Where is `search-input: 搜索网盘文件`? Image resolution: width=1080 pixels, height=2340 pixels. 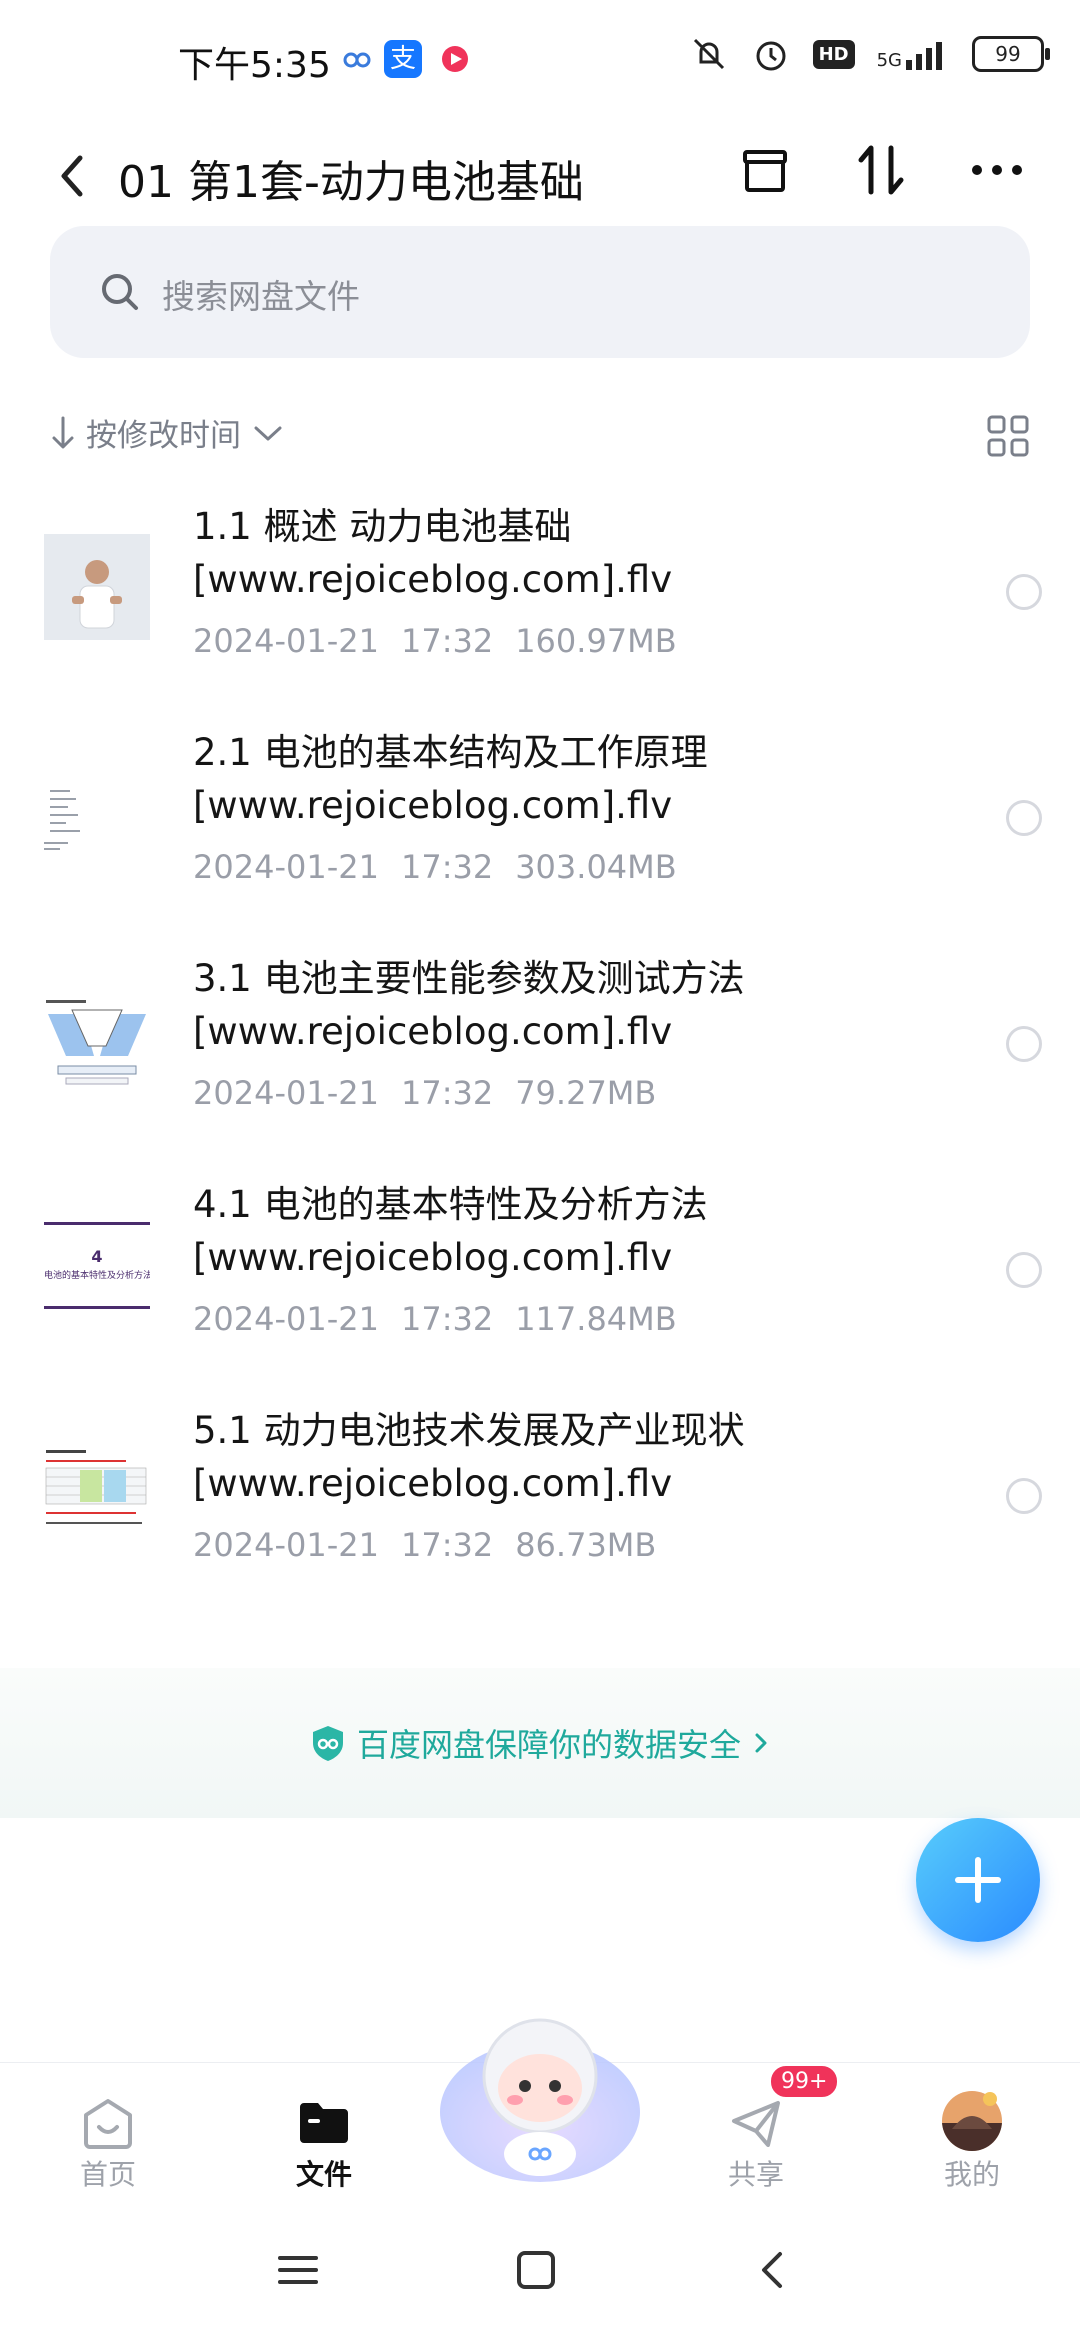 search-input: 搜索网盘文件 is located at coordinates (540, 292).